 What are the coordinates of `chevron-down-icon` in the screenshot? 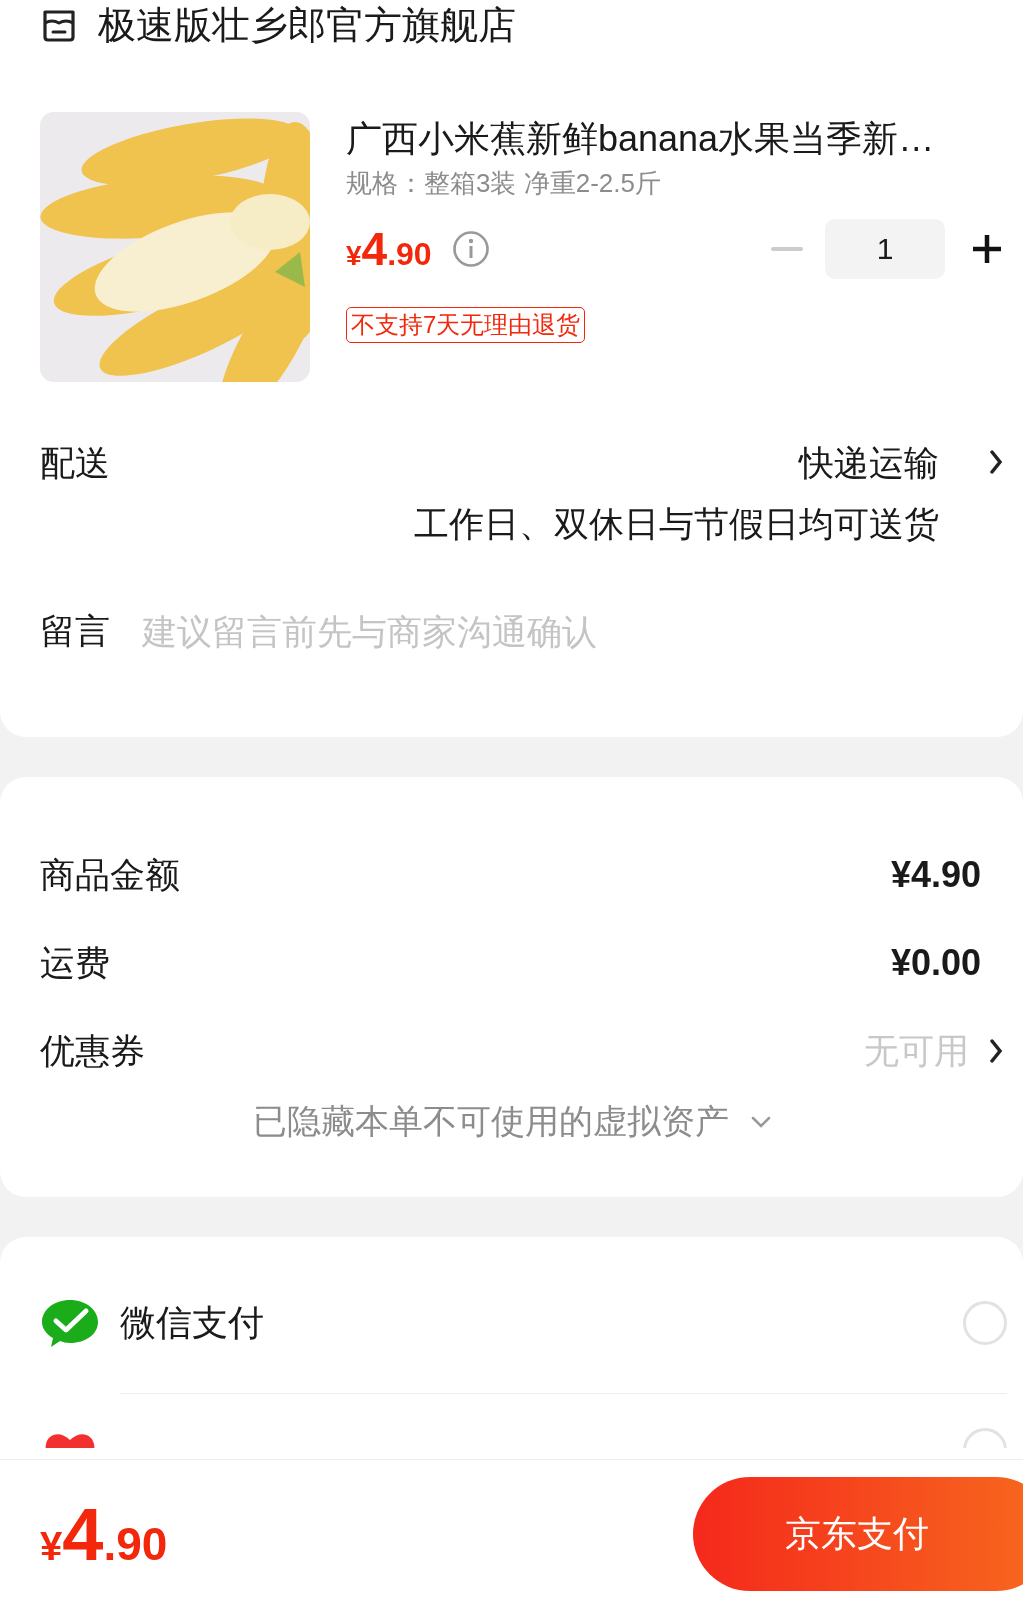 It's located at (760, 1122).